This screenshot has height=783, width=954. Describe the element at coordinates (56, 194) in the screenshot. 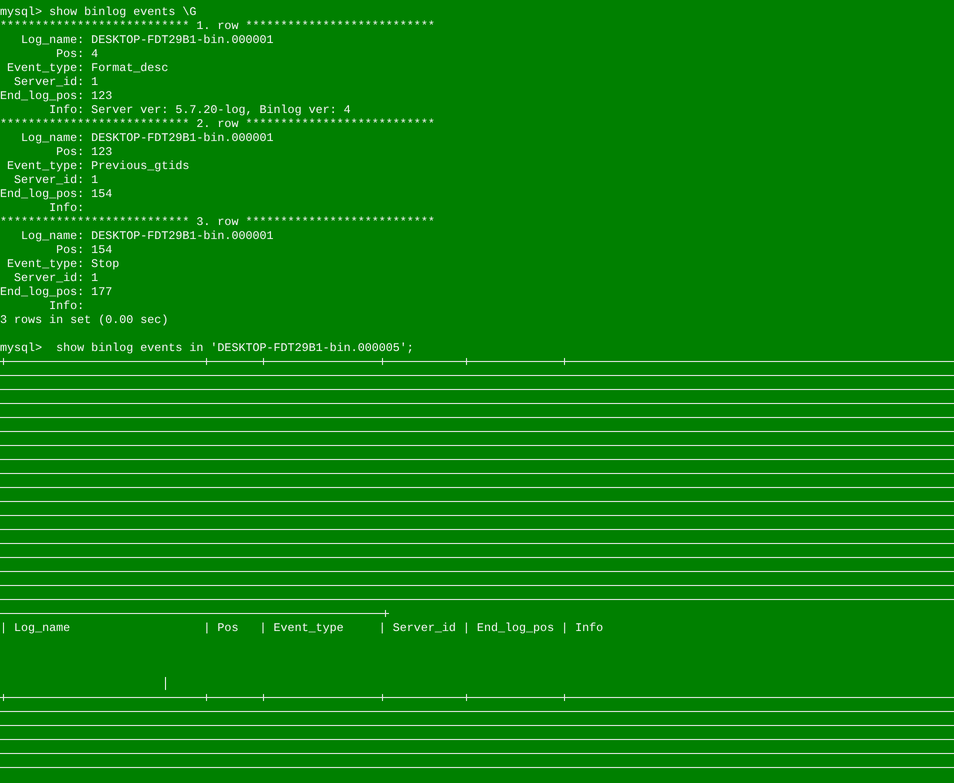

I see `terminal-line: End_log_pos: 154` at that location.